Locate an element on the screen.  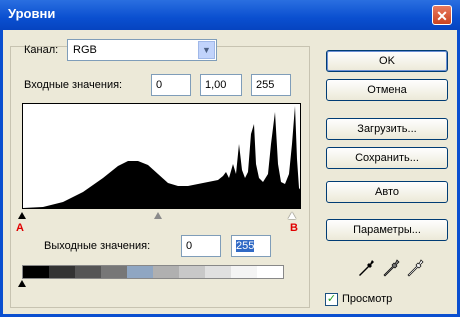
marker-a: A is located at coordinates (20, 228).